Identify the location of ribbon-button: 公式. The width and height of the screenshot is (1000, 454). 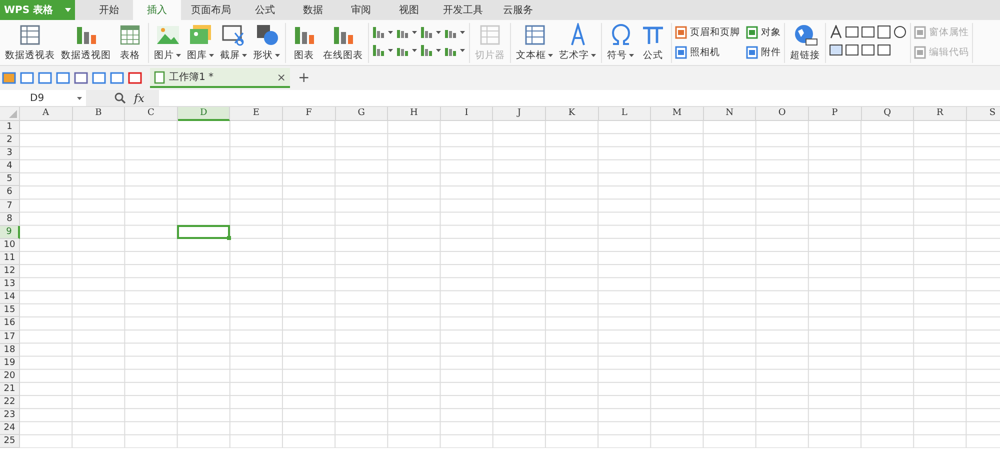
(653, 42).